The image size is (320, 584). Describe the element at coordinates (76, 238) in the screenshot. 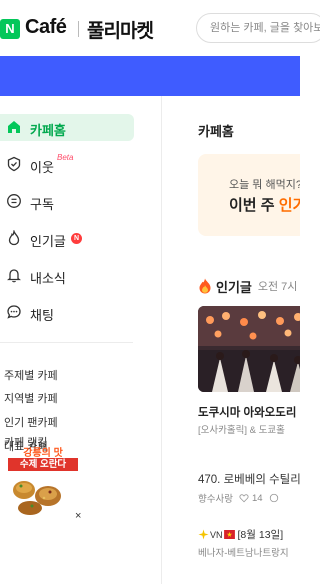

I see `new-badge: N` at that location.